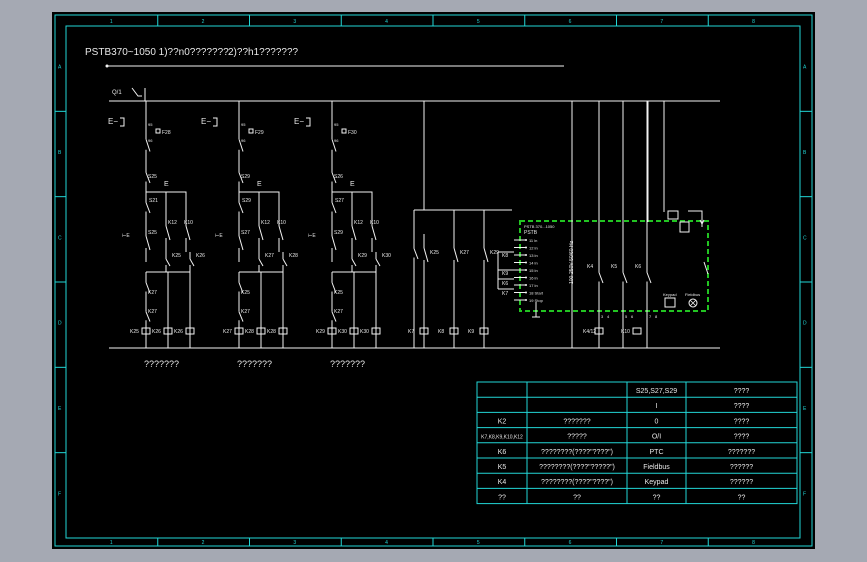 This screenshot has height=562, width=867. I want to click on module-subtitle: PSTB 370...1050, so click(539, 226).